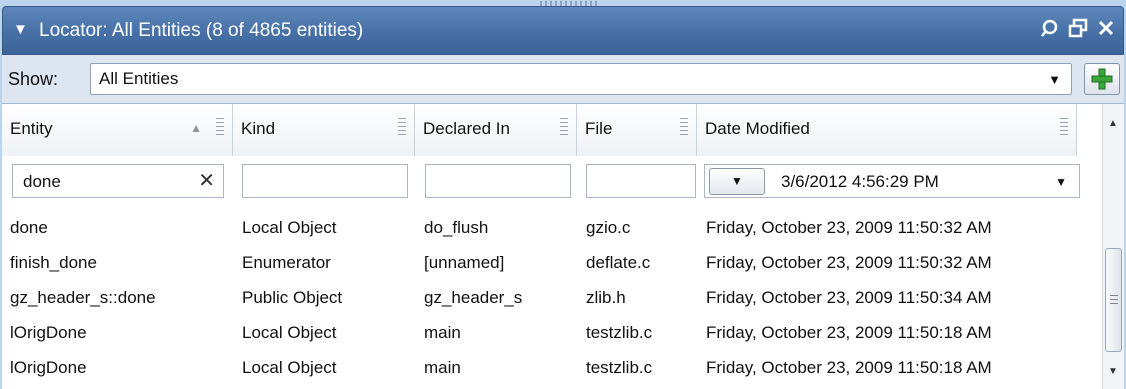 Image resolution: width=1126 pixels, height=389 pixels. Describe the element at coordinates (118, 181) in the screenshot. I see `entity-filter-input: done ✕` at that location.